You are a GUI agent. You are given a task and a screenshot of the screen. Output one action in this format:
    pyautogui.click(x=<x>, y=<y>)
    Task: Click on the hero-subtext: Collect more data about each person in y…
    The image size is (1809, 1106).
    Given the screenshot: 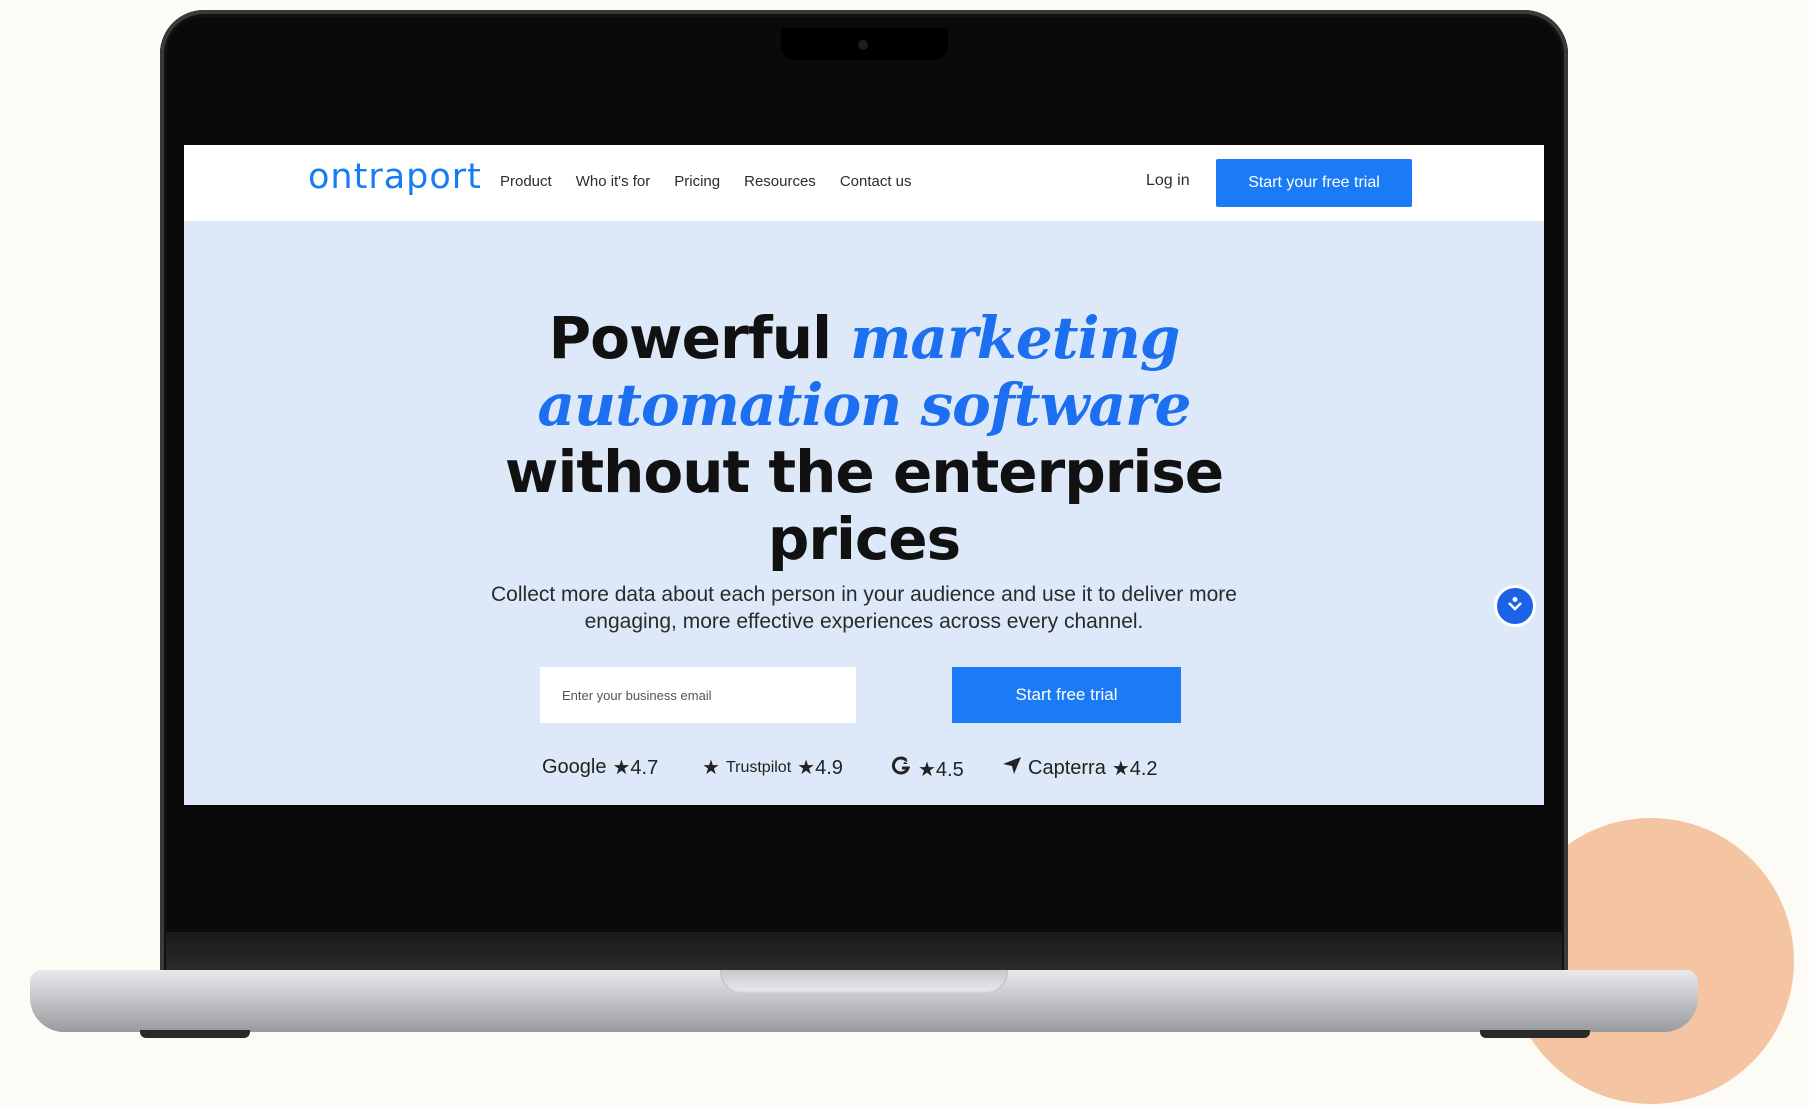 What is the action you would take?
    pyautogui.click(x=864, y=608)
    